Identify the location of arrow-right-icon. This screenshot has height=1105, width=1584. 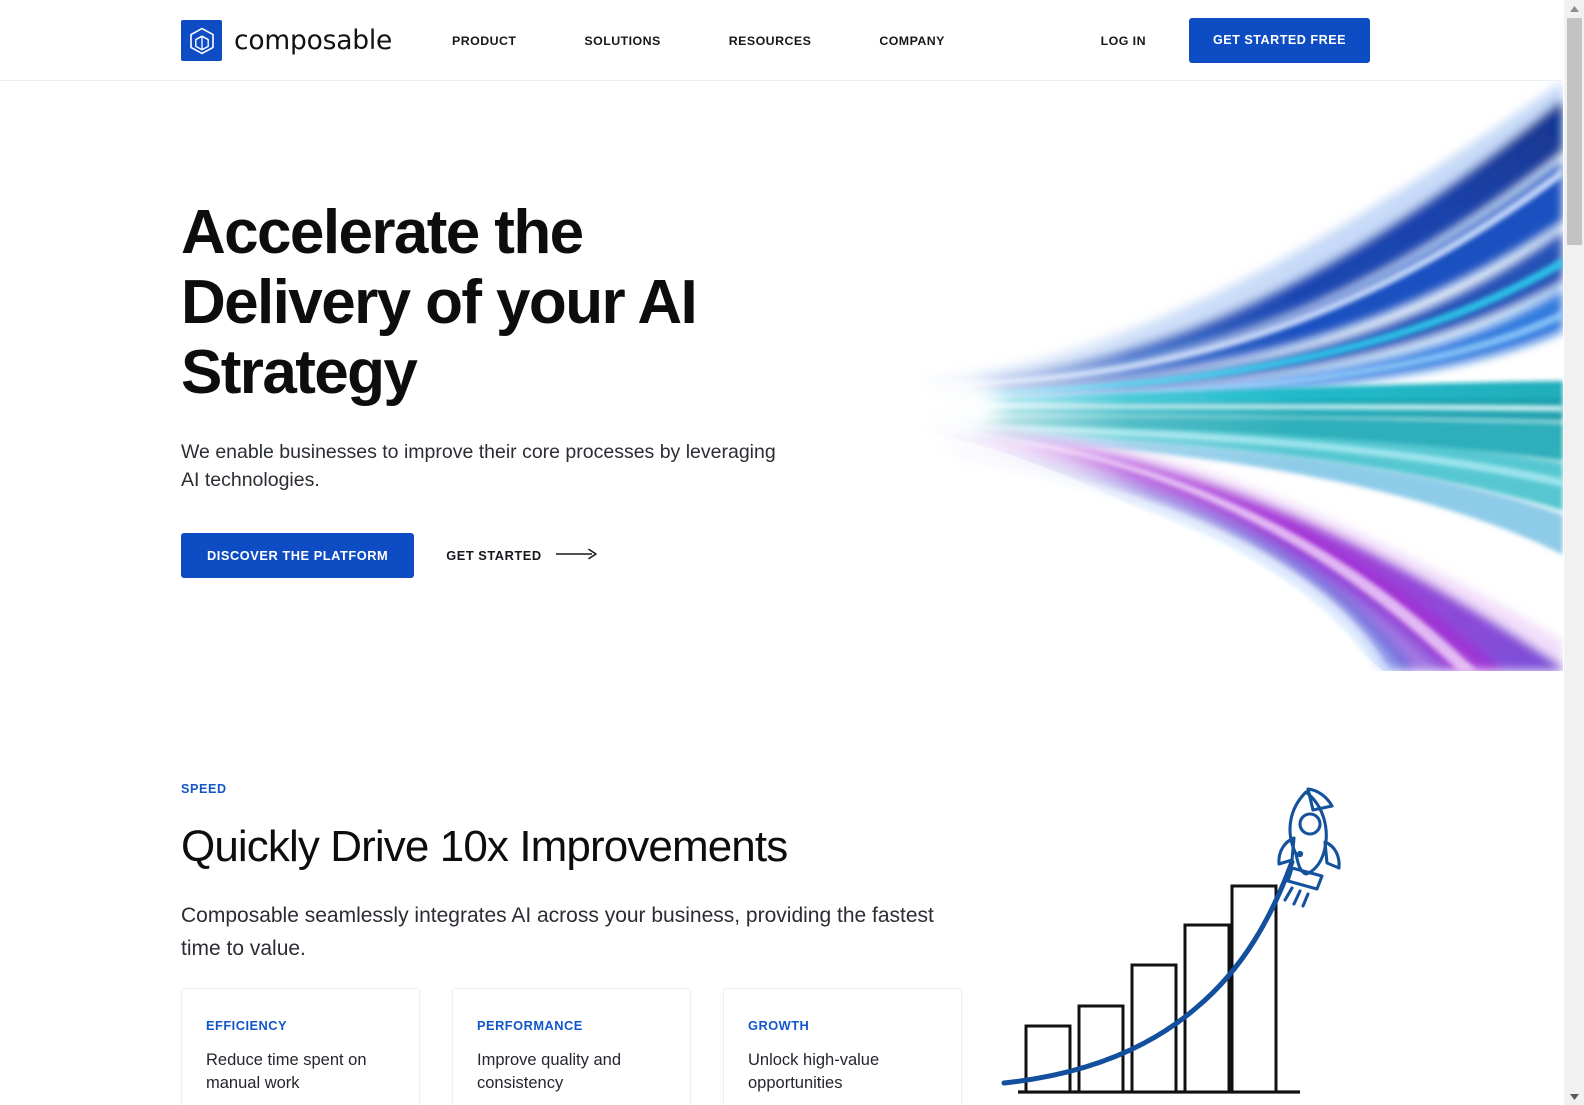
(576, 555).